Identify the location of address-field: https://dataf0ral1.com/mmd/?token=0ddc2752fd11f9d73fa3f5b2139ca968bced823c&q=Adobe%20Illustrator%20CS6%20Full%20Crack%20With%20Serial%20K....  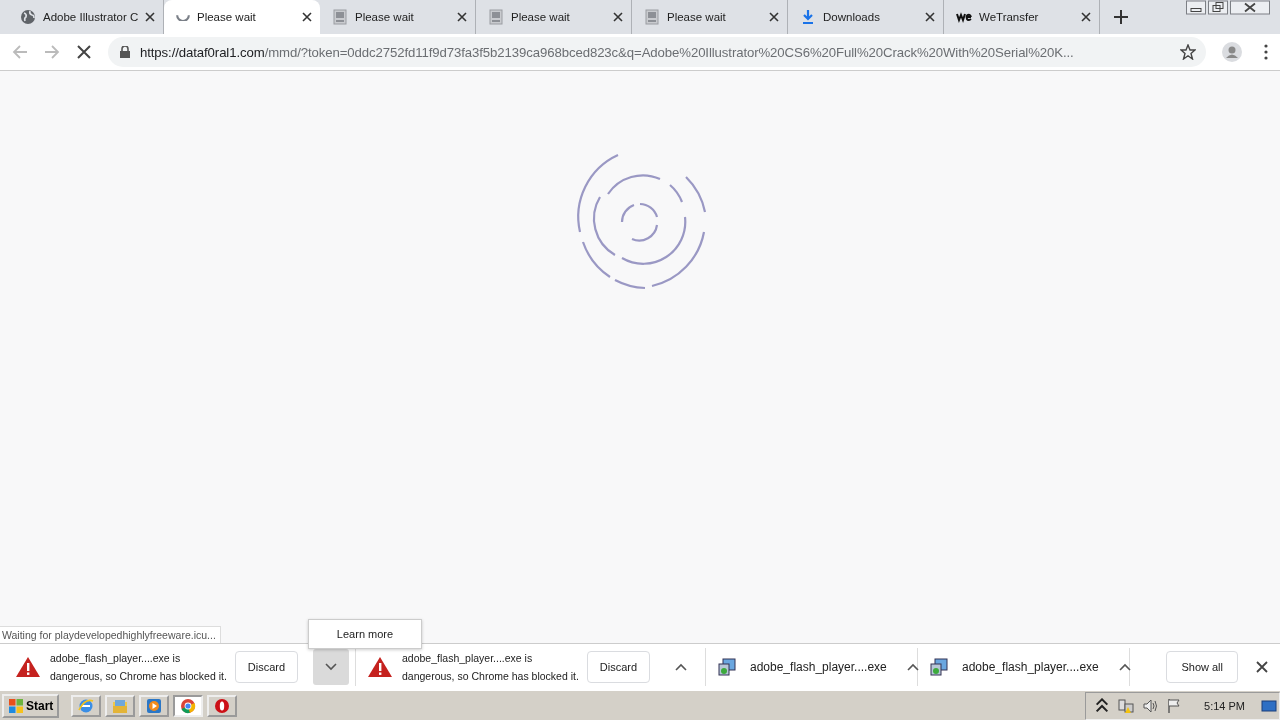
(657, 52).